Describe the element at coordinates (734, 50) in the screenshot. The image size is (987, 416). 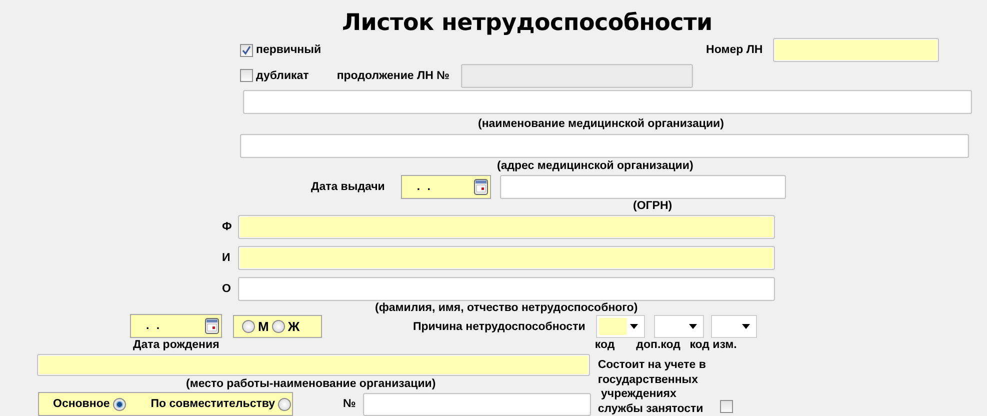
I see `field-label: Номер ЛН` at that location.